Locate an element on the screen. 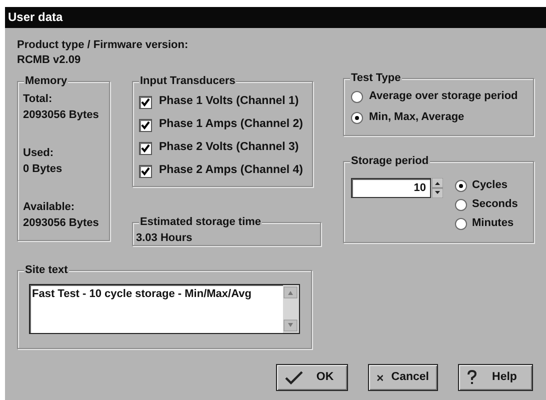  memory-label: Used: is located at coordinates (38, 153).